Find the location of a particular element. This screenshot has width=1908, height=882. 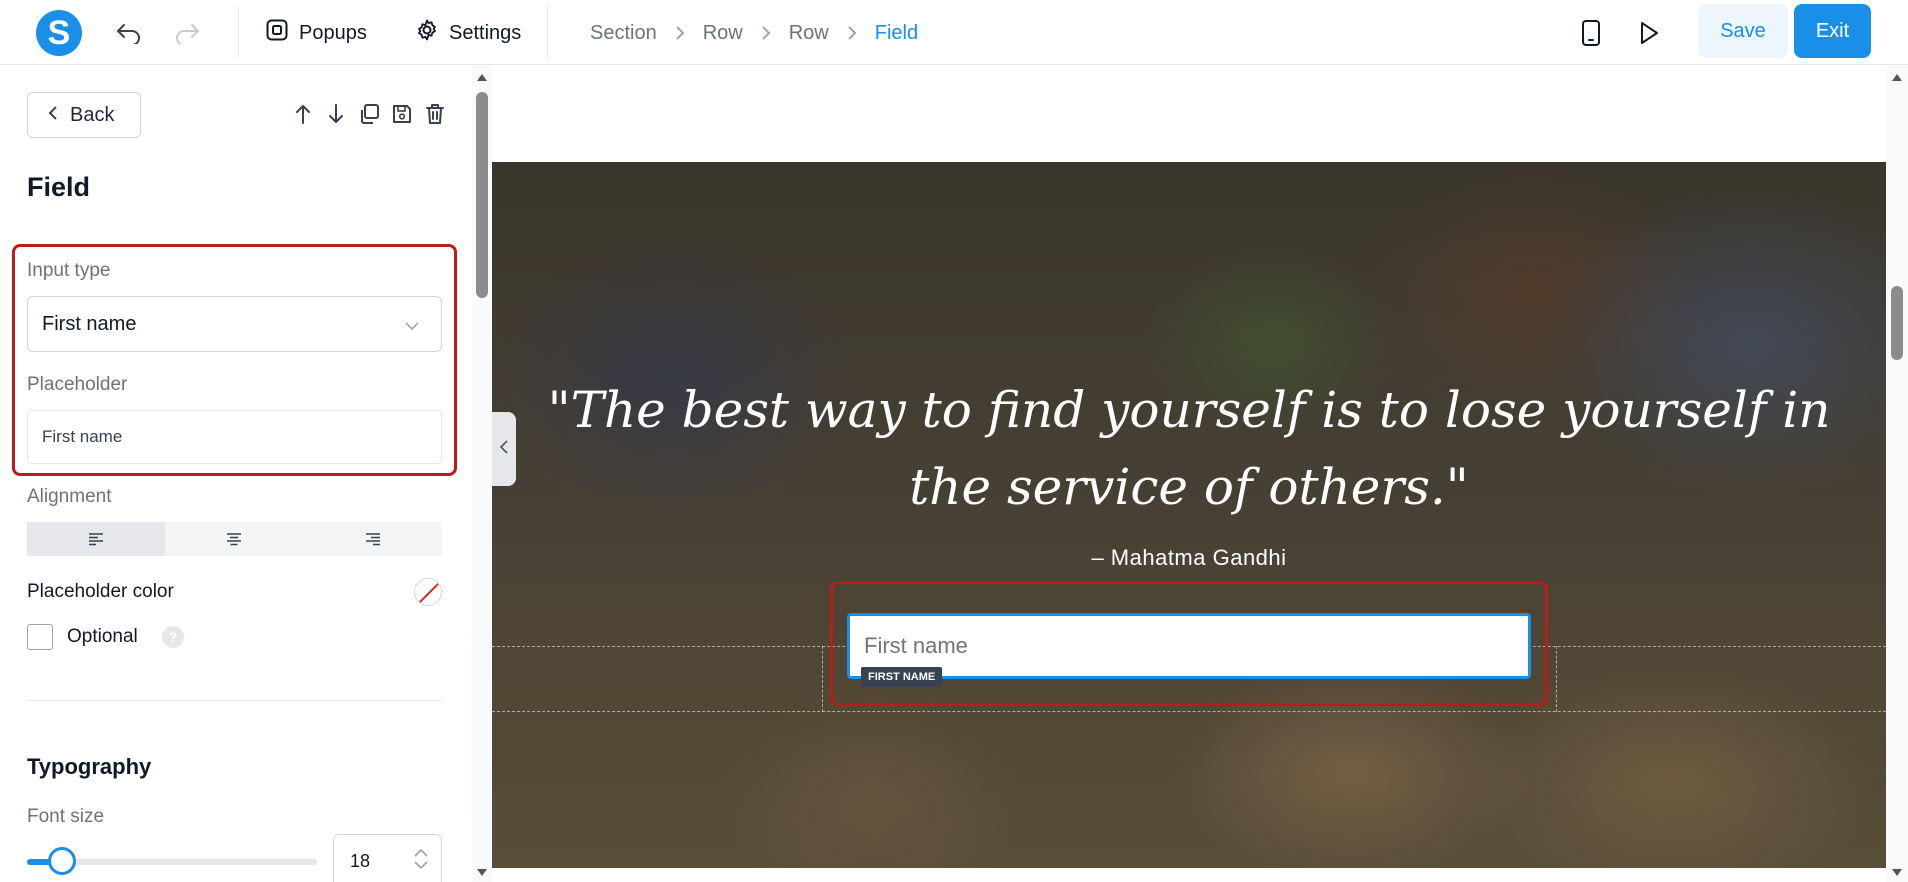

trash-icon is located at coordinates (434, 114).